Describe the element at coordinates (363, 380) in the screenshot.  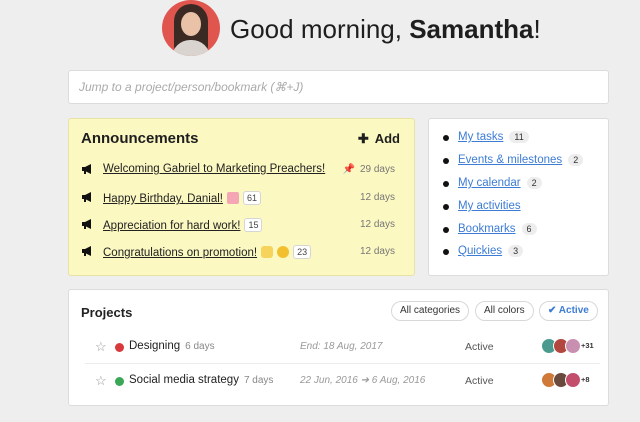
I see `project-dates: 22 Jun, 2016 ➔ 6 Aug, 2016` at that location.